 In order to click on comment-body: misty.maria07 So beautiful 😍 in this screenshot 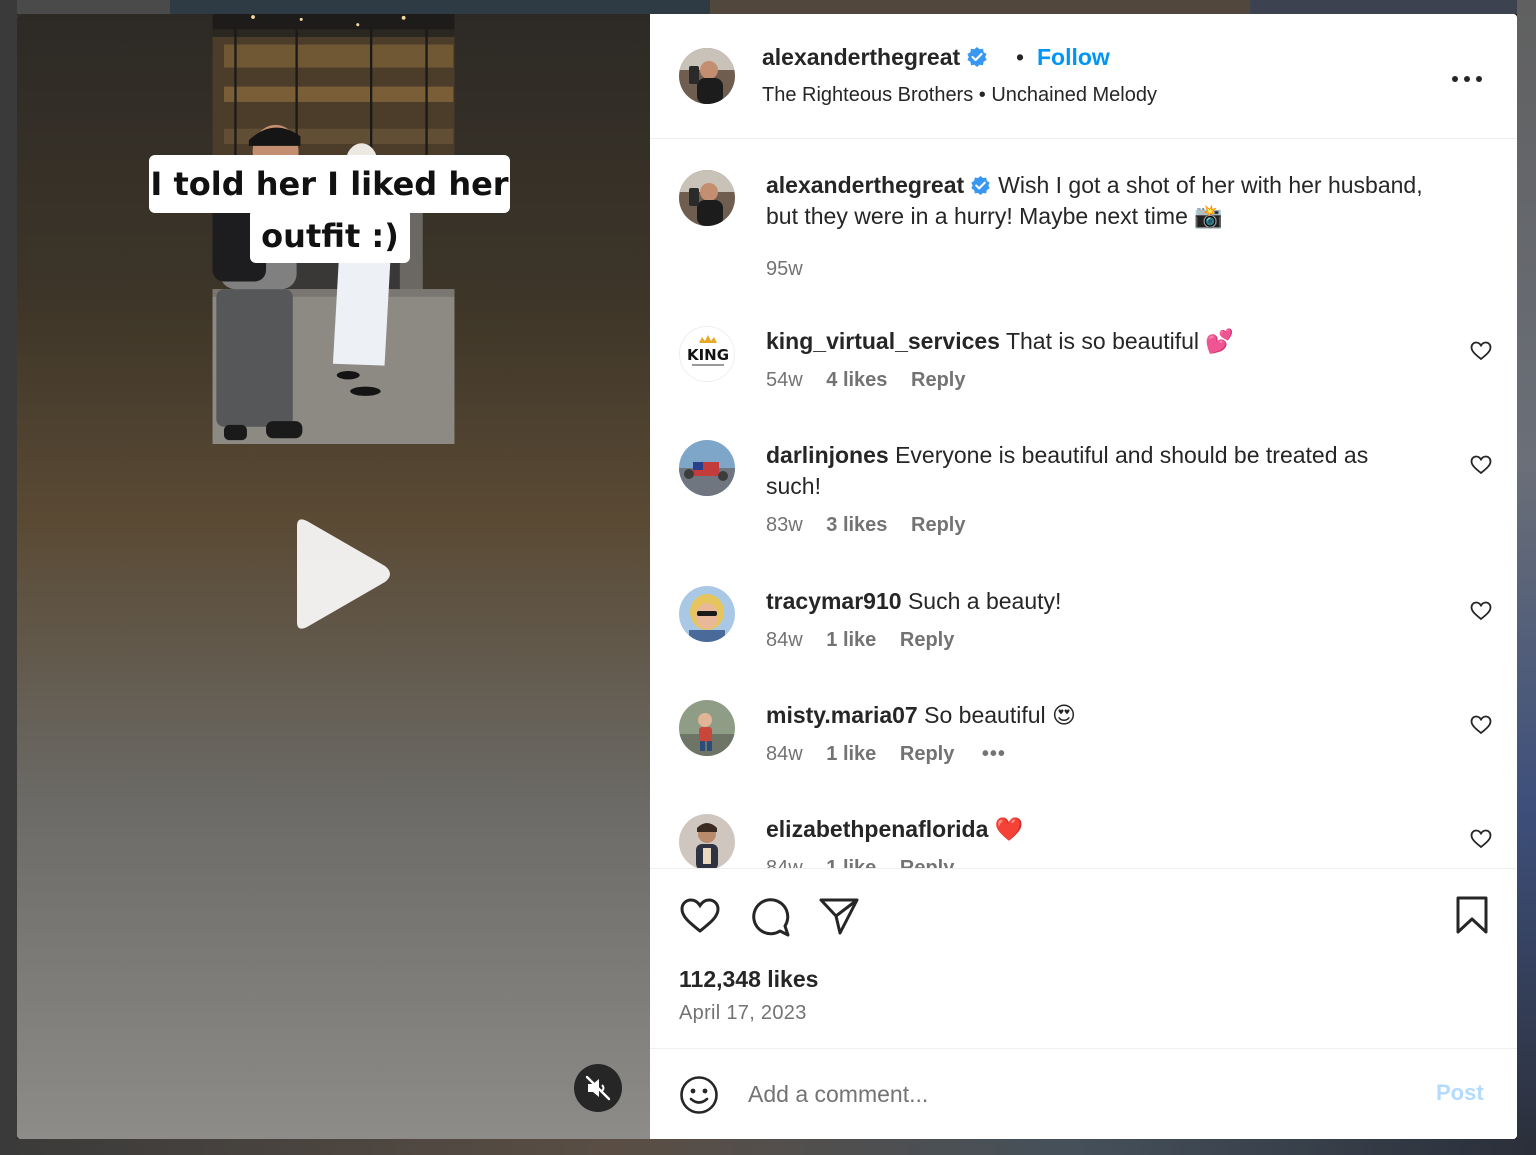, I will do `click(1096, 715)`.